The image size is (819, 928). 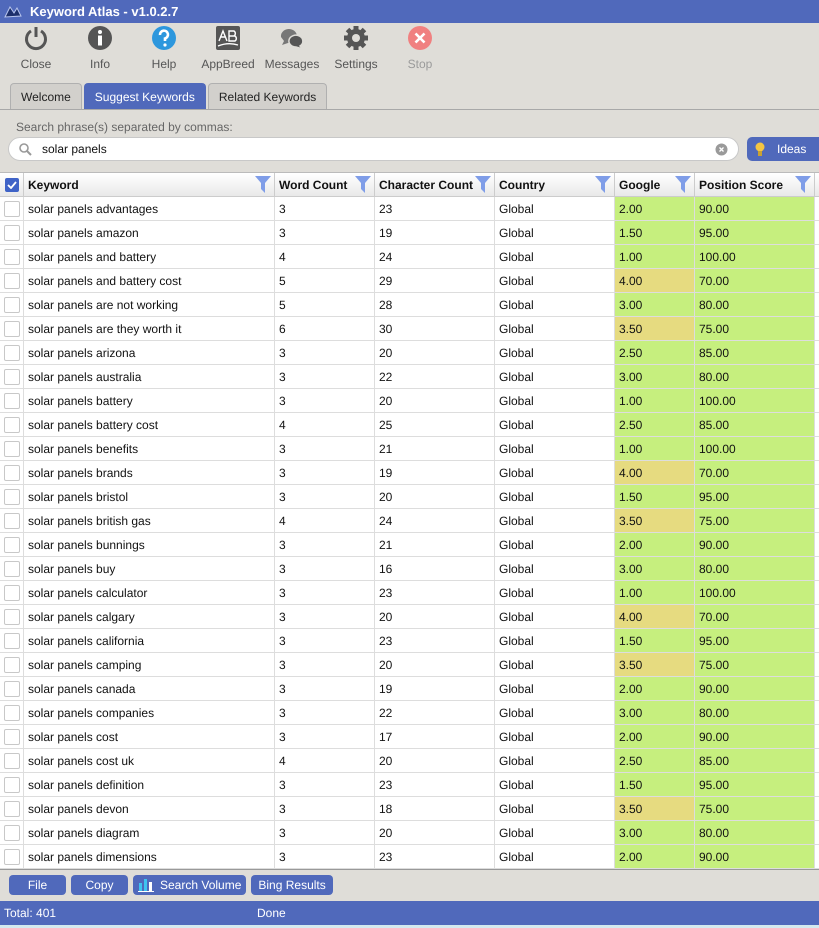 I want to click on toolbar-button: Info, so click(x=100, y=49).